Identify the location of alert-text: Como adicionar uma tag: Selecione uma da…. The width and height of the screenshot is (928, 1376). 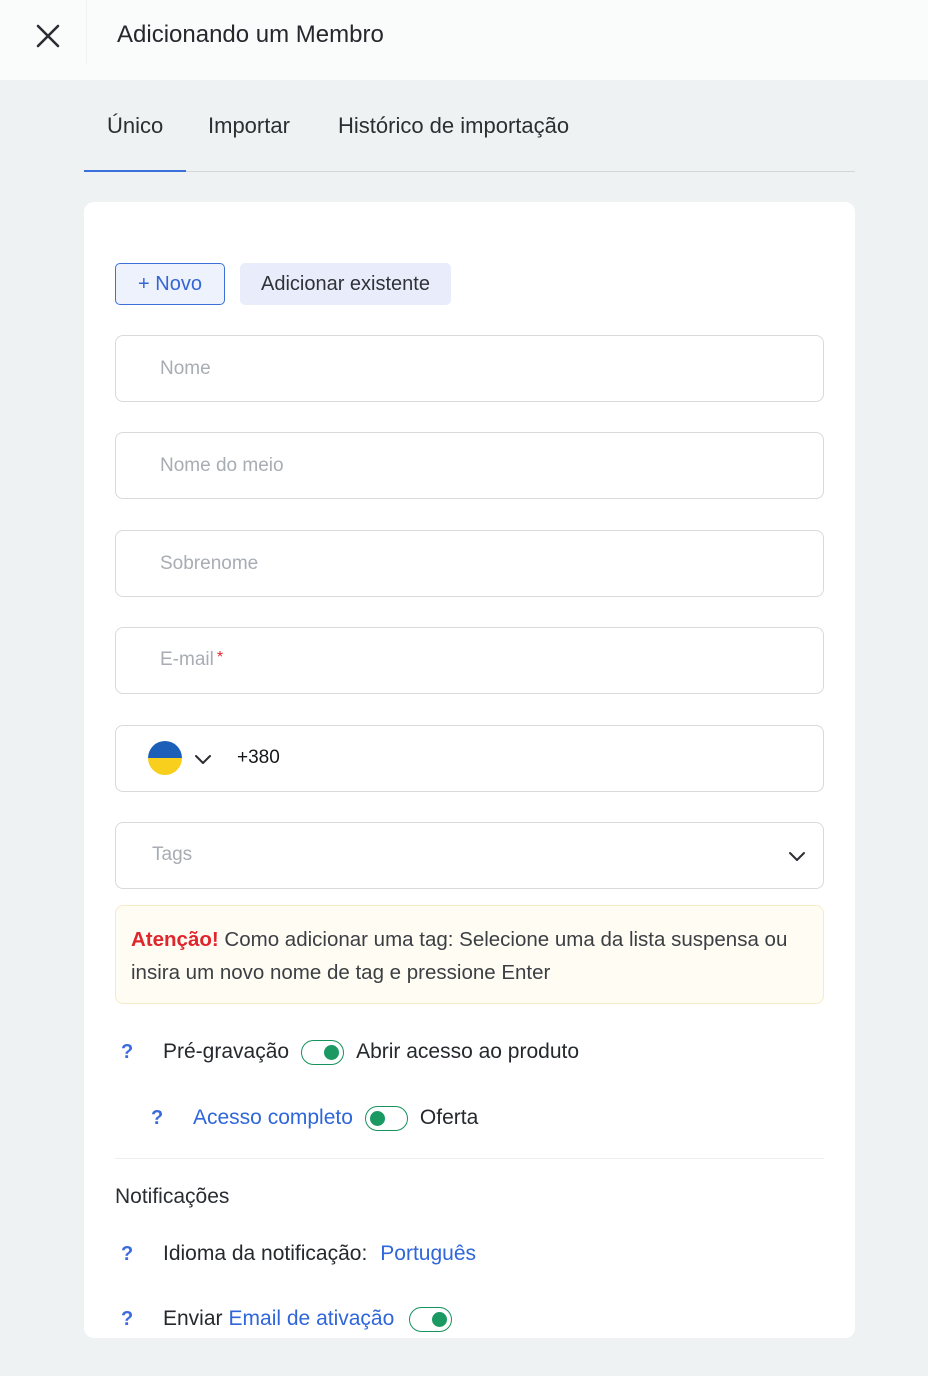
(459, 956).